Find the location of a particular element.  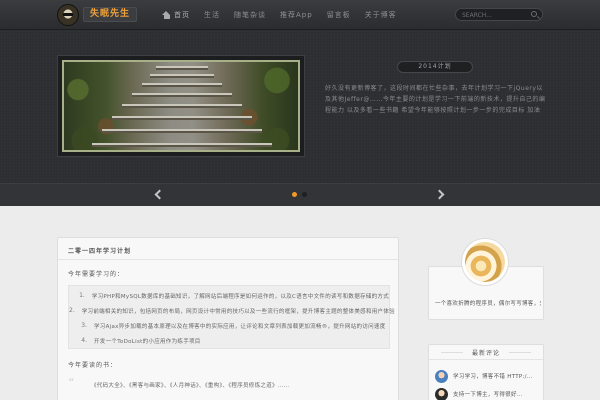

nav-item-essays: 随笔杂谈 is located at coordinates (250, 15).